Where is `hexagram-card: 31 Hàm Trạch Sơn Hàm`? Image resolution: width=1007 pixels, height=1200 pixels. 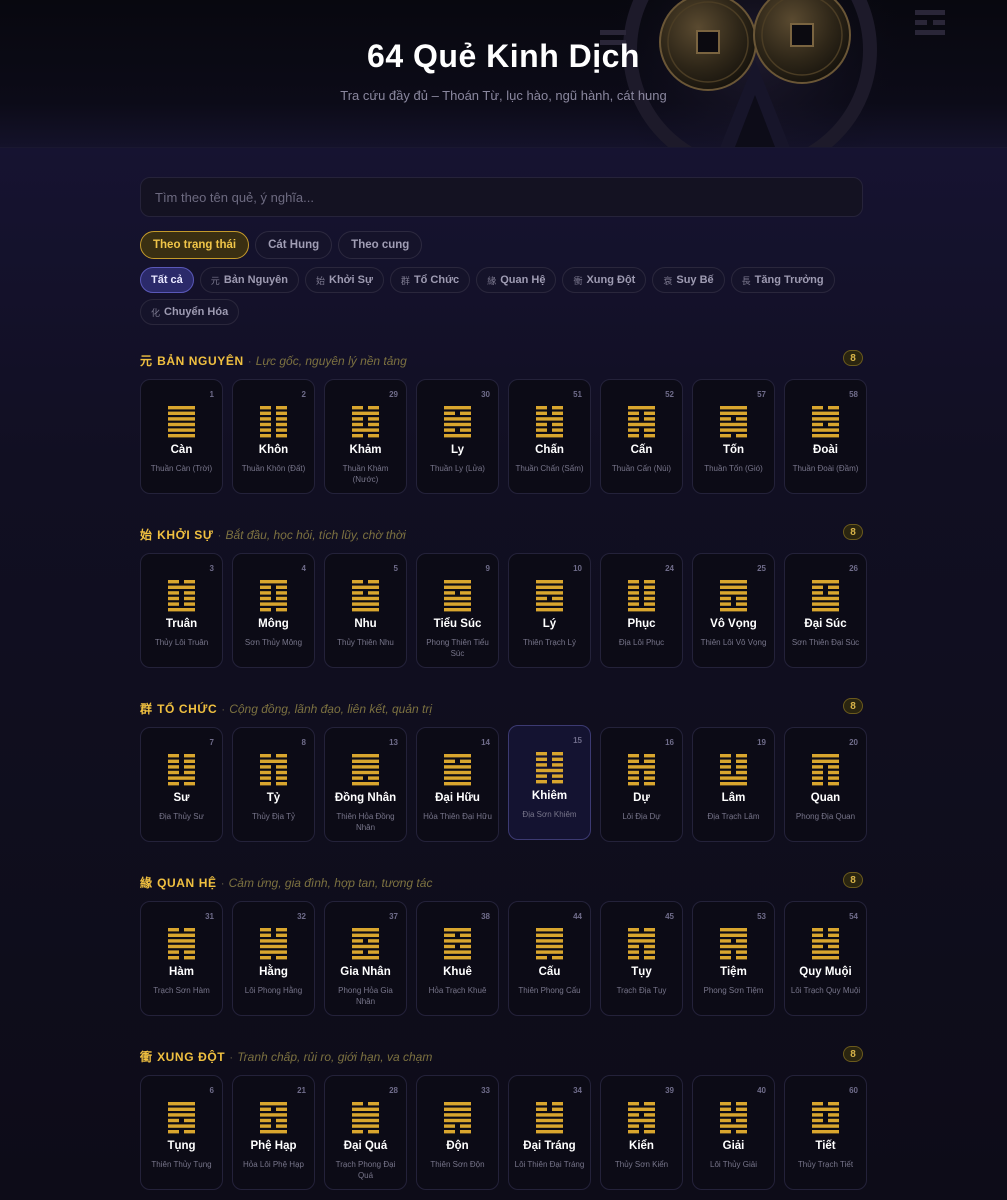 hexagram-card: 31 Hàm Trạch Sơn Hàm is located at coordinates (181, 958).